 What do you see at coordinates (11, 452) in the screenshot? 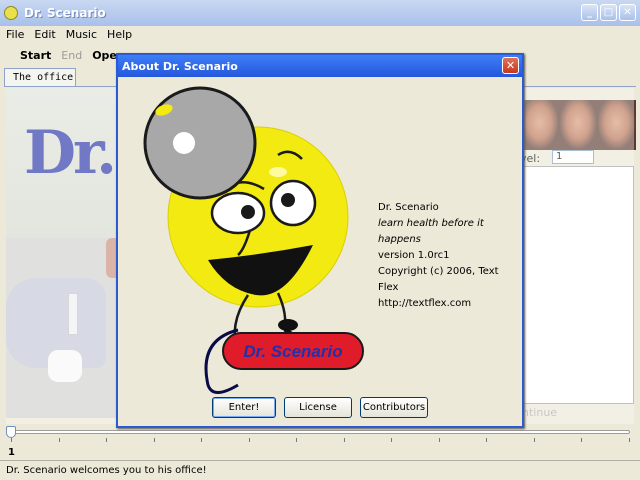
I see `slider-value: 1` at bounding box center [11, 452].